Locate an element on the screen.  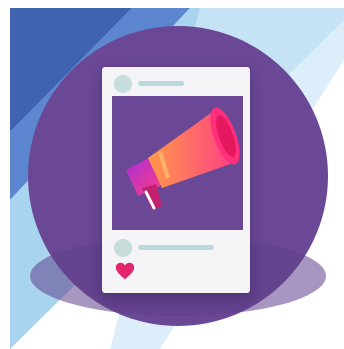
post-photo is located at coordinates (177, 163).